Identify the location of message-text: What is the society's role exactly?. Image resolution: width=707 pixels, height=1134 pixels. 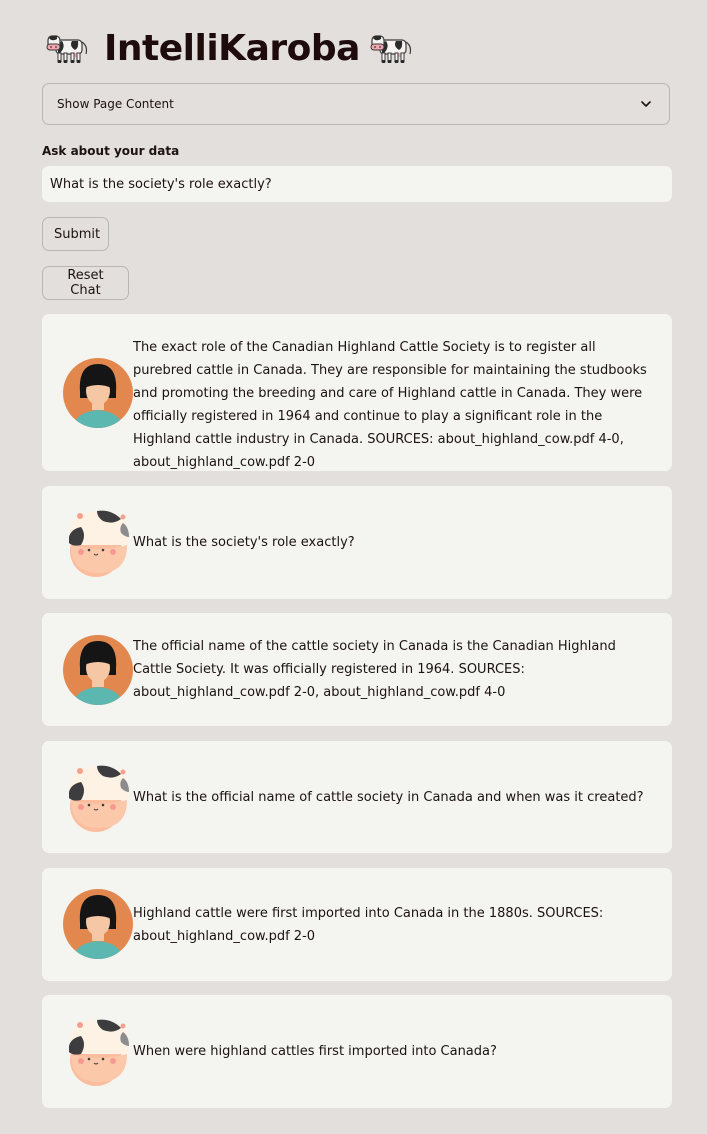
(244, 542).